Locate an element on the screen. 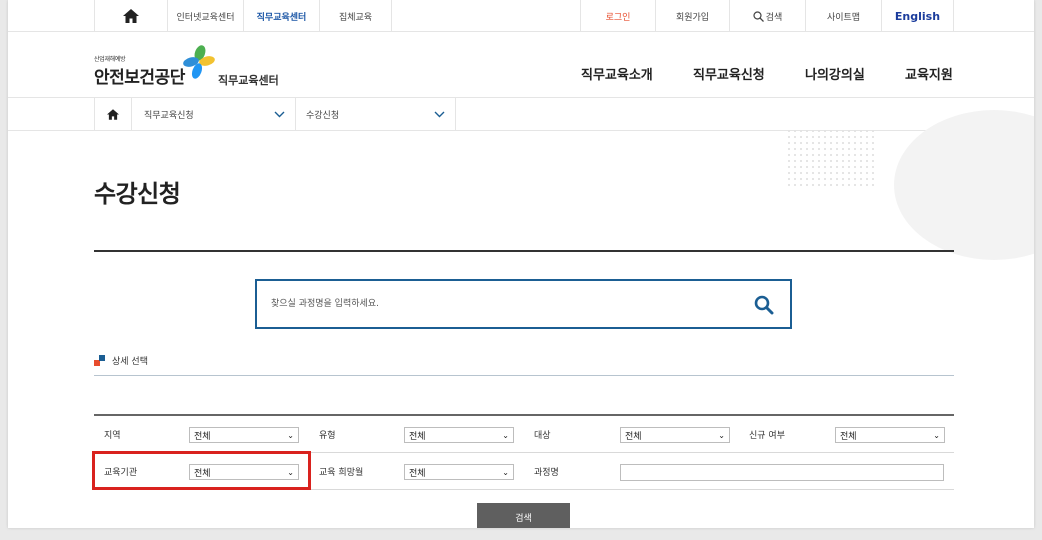  sitemap-link: 사이트맵 is located at coordinates (844, 16).